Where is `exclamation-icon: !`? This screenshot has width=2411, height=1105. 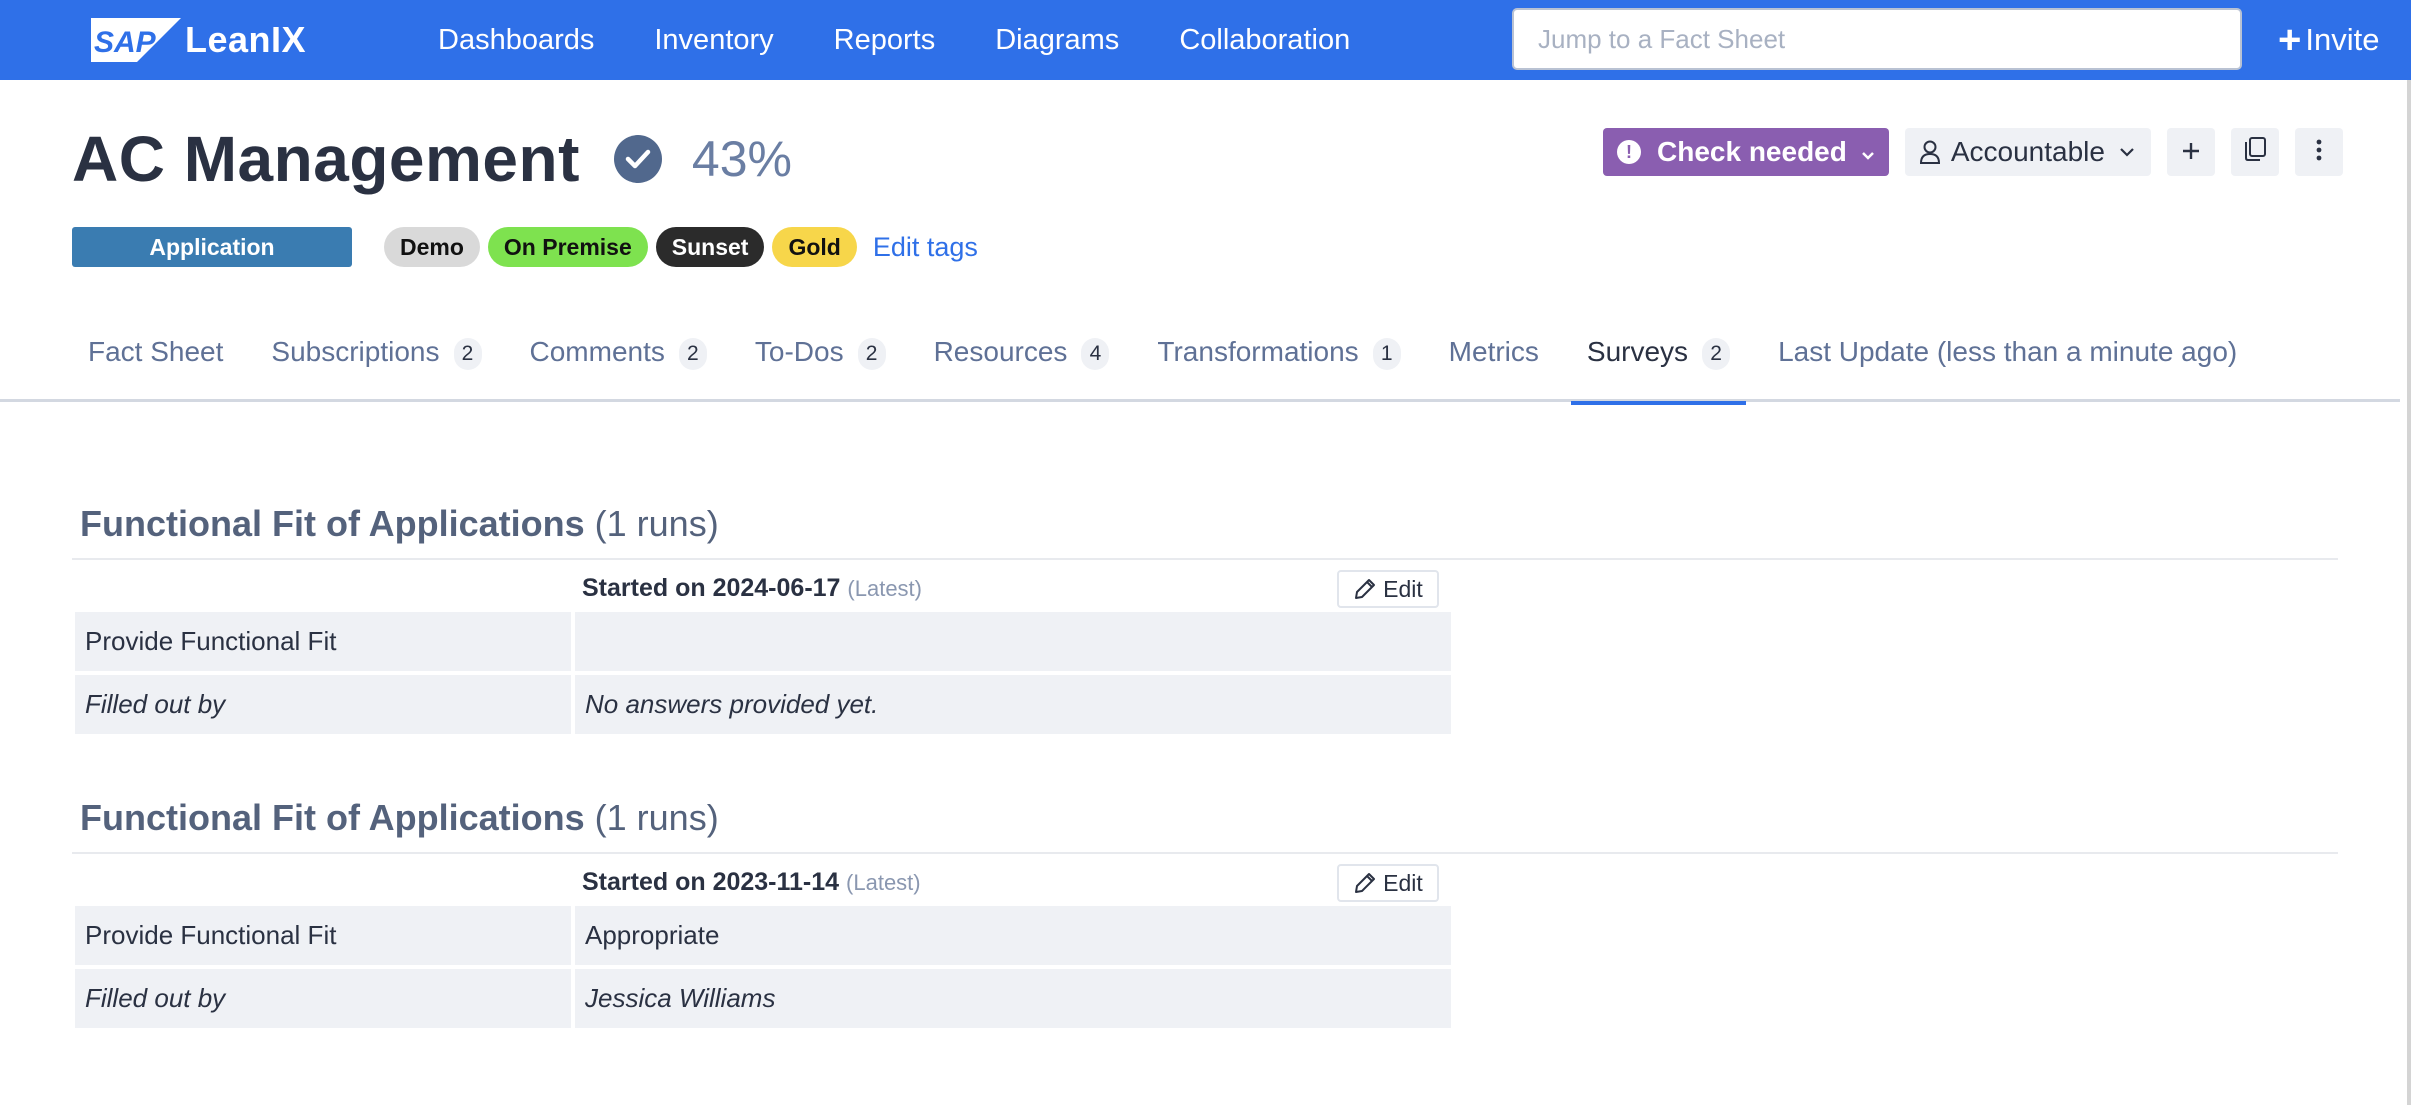
exclamation-icon: ! is located at coordinates (1629, 152).